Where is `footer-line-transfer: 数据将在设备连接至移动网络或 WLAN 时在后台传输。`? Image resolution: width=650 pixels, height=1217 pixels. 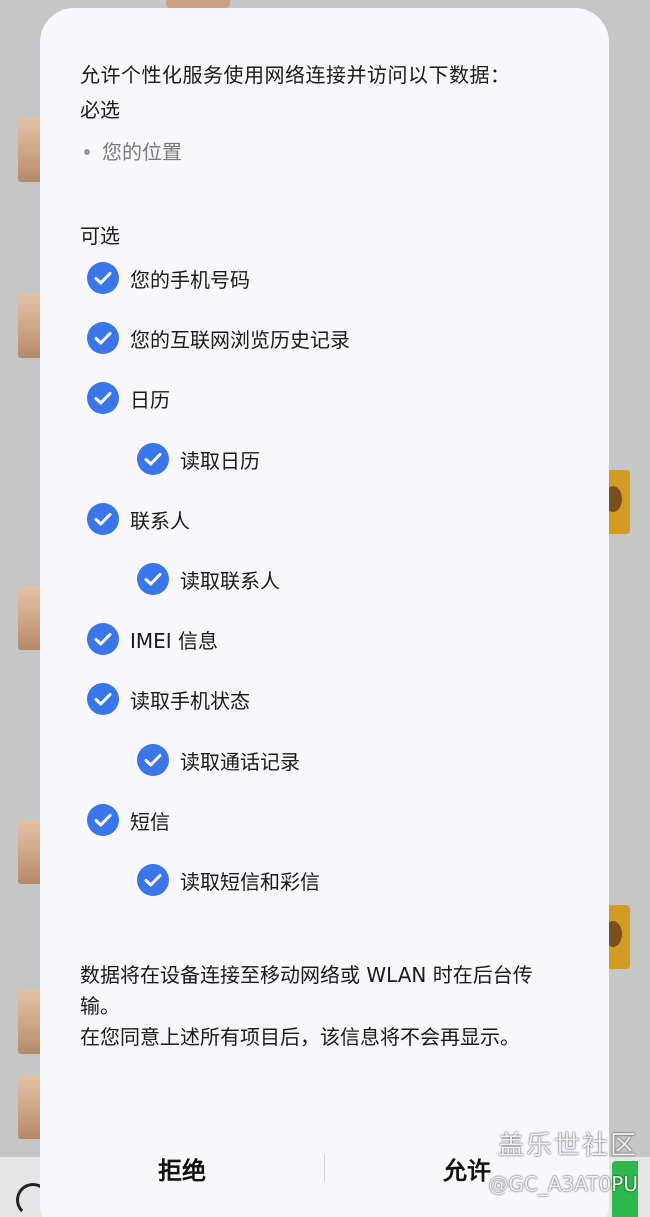
footer-line-transfer: 数据将在设备连接至移动网络或 WLAN 时在后台传输。 is located at coordinates (306, 990).